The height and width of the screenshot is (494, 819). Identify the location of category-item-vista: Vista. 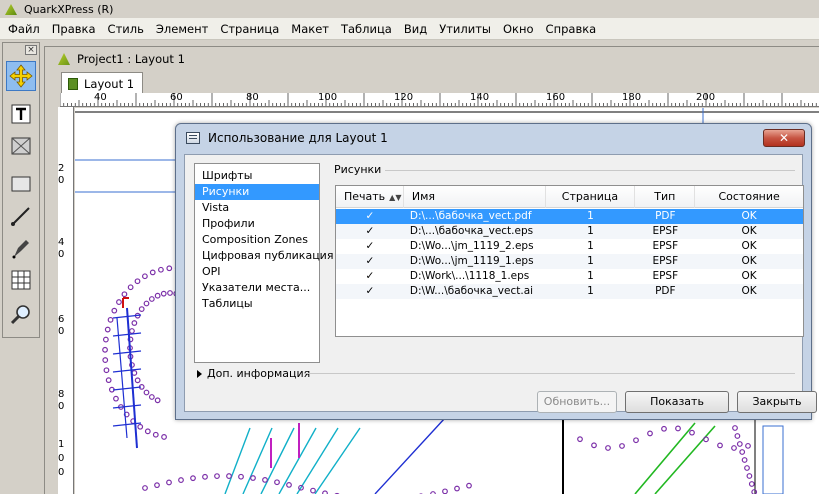
(257, 208).